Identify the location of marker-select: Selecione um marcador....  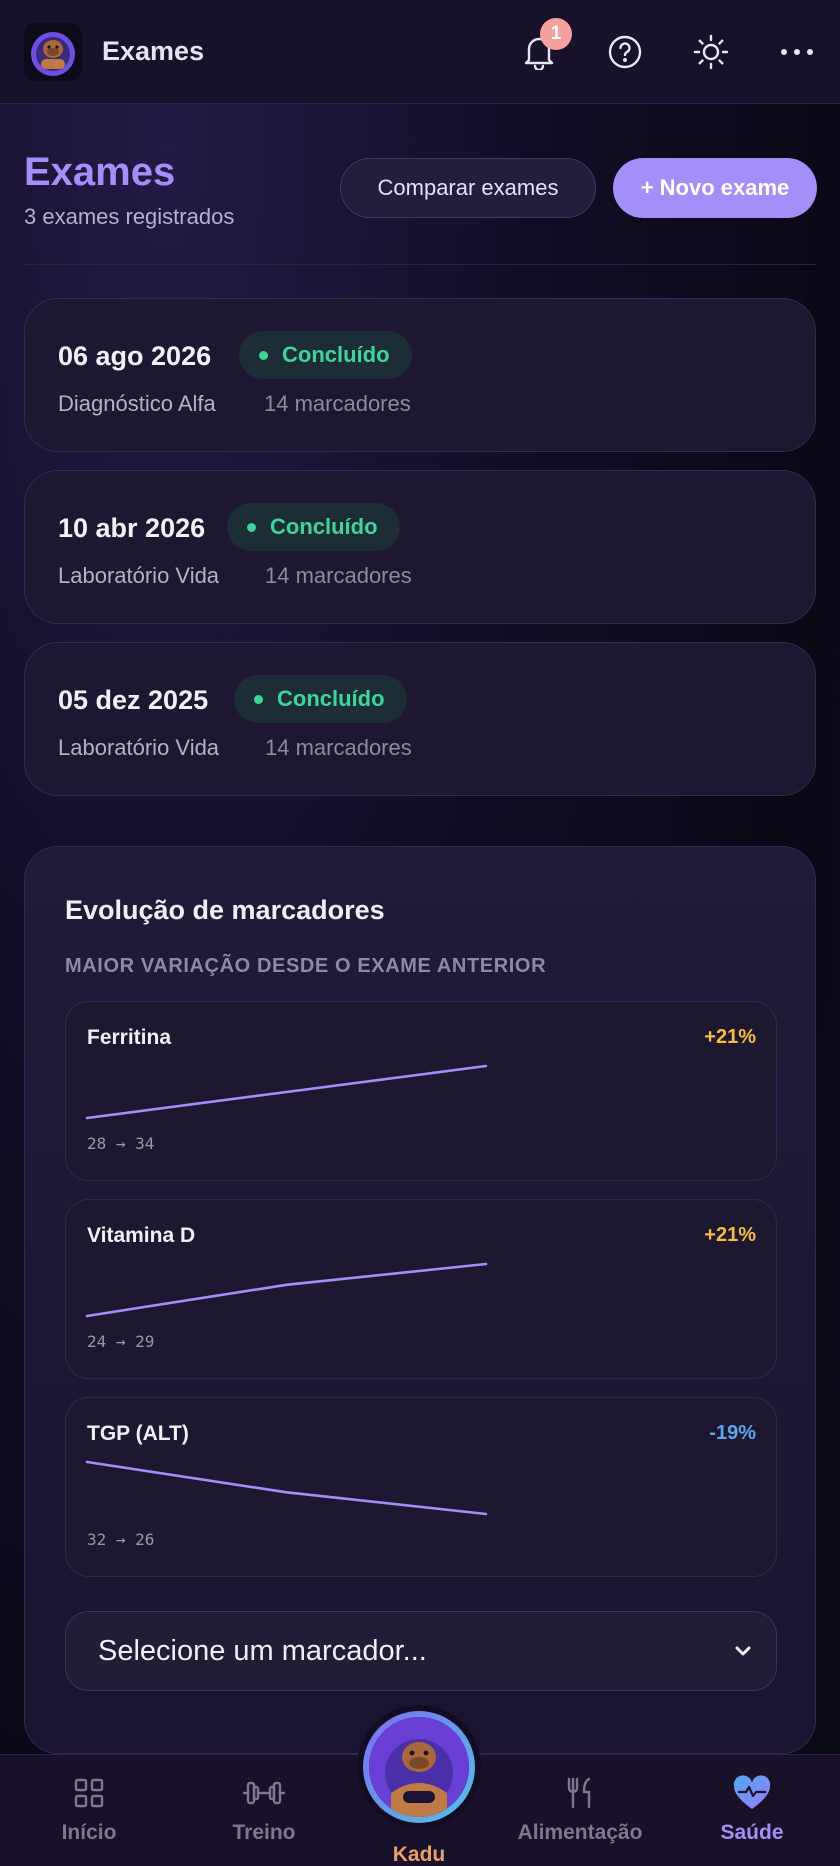
(421, 1651).